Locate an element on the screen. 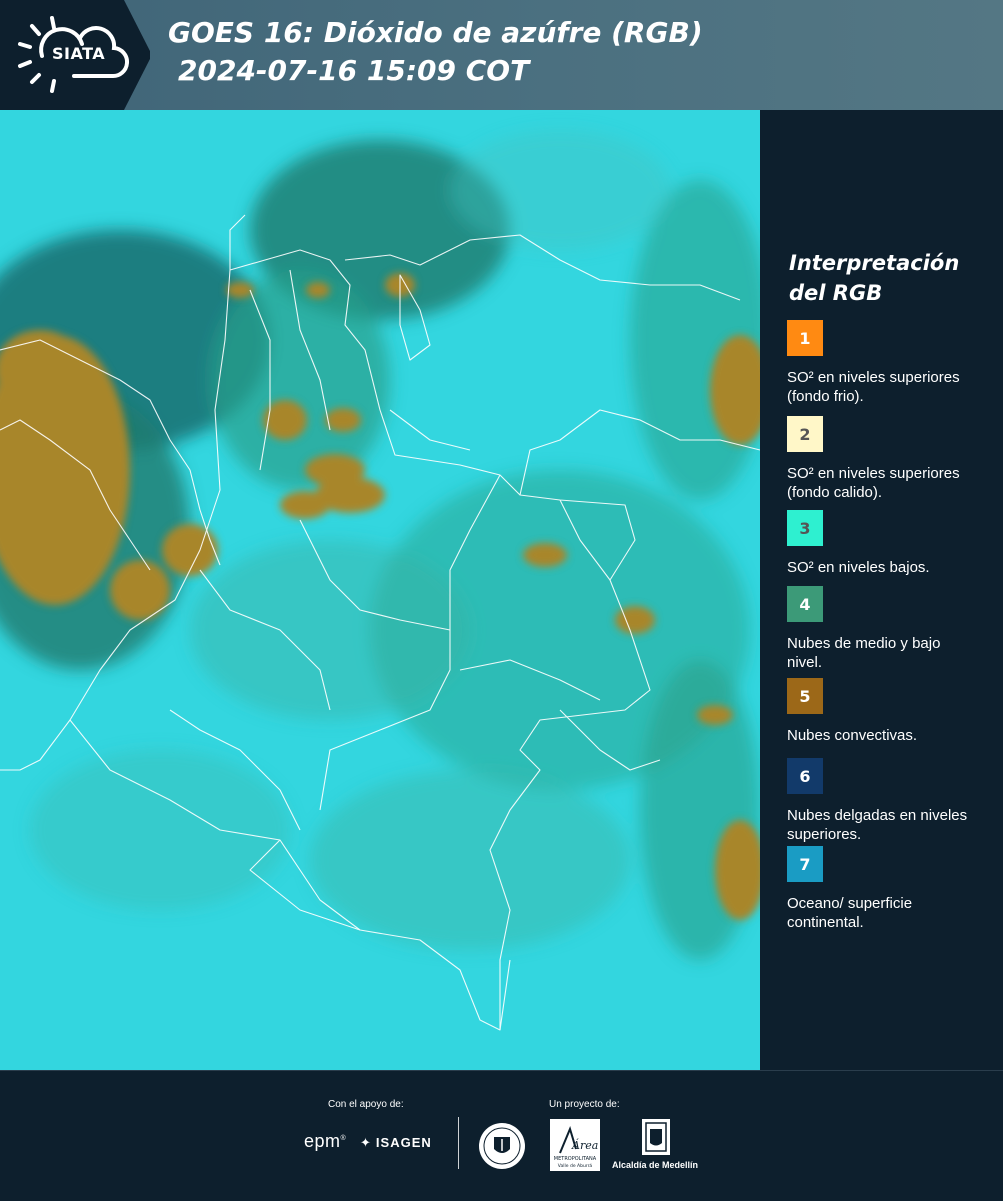 The width and height of the screenshot is (1003, 1201). legend-label: SO² en niveles bajos. is located at coordinates (858, 567).